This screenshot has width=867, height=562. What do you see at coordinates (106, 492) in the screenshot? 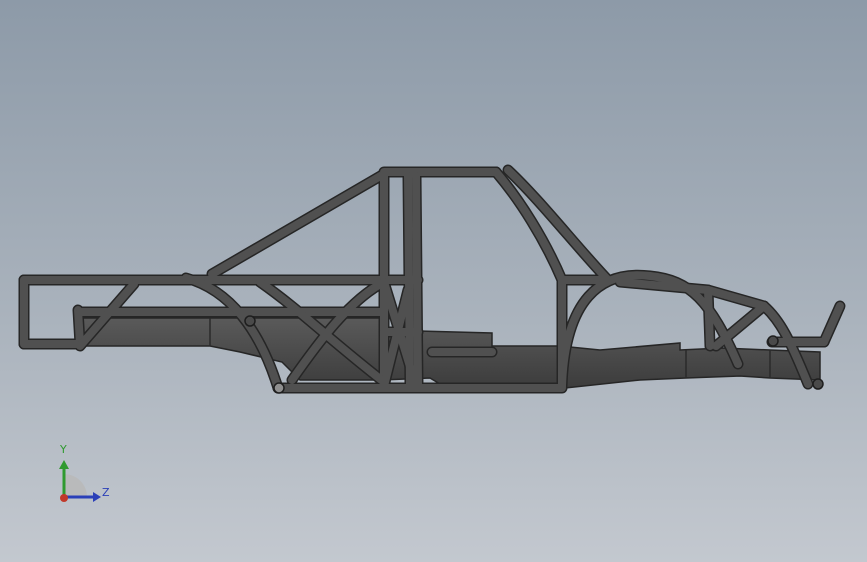
I see `triad-z-label: Z` at bounding box center [106, 492].